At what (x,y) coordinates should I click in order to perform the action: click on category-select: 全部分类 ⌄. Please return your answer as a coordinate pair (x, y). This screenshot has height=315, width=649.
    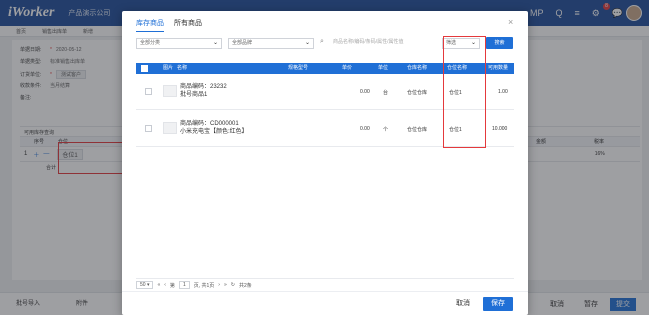
    Looking at the image, I should click on (179, 43).